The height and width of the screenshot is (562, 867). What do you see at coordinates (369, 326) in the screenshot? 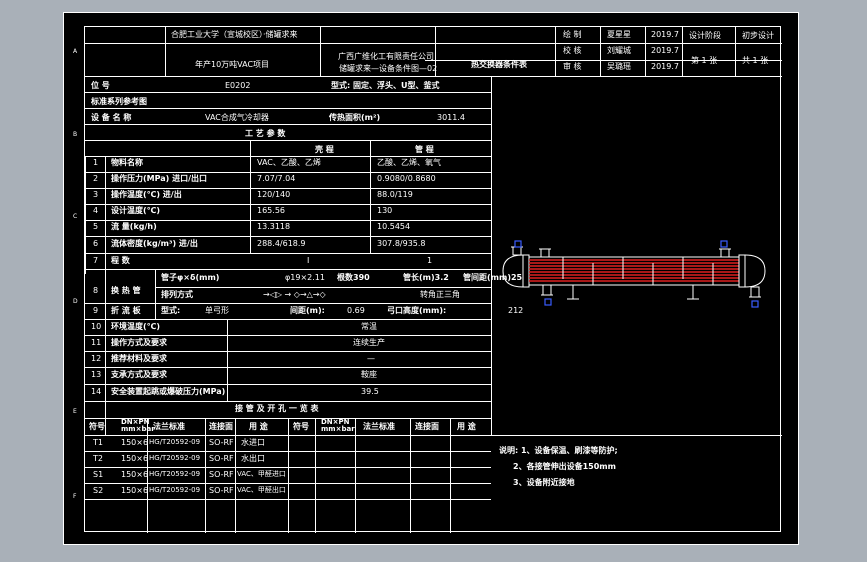
I see `row-value: 常温` at bounding box center [369, 326].